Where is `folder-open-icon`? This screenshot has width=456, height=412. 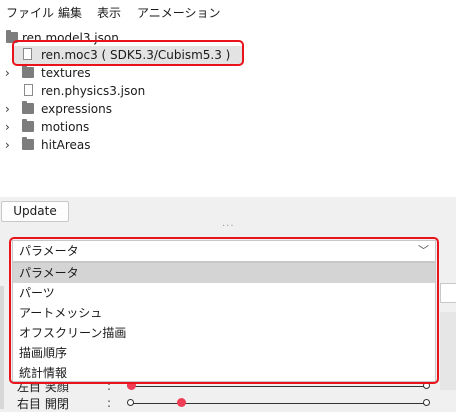 folder-open-icon is located at coordinates (12, 36).